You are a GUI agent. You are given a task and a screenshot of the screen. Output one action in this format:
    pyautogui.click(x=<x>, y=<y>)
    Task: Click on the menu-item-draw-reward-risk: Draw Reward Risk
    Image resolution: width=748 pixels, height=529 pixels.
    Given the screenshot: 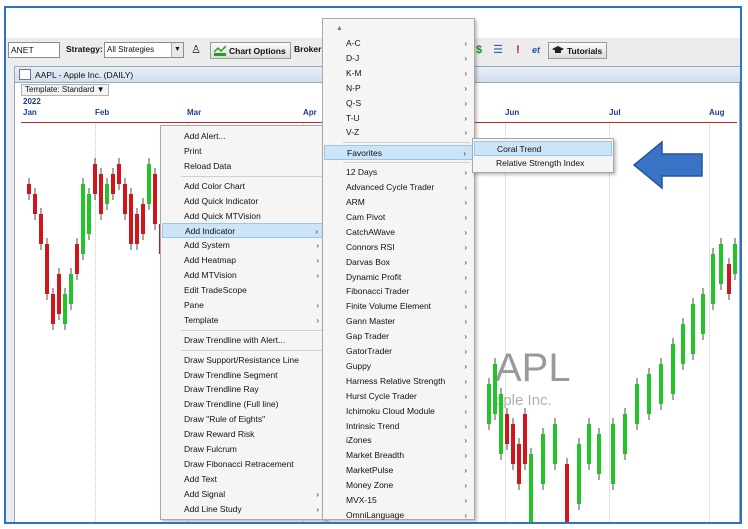 What is the action you would take?
    pyautogui.click(x=243, y=434)
    